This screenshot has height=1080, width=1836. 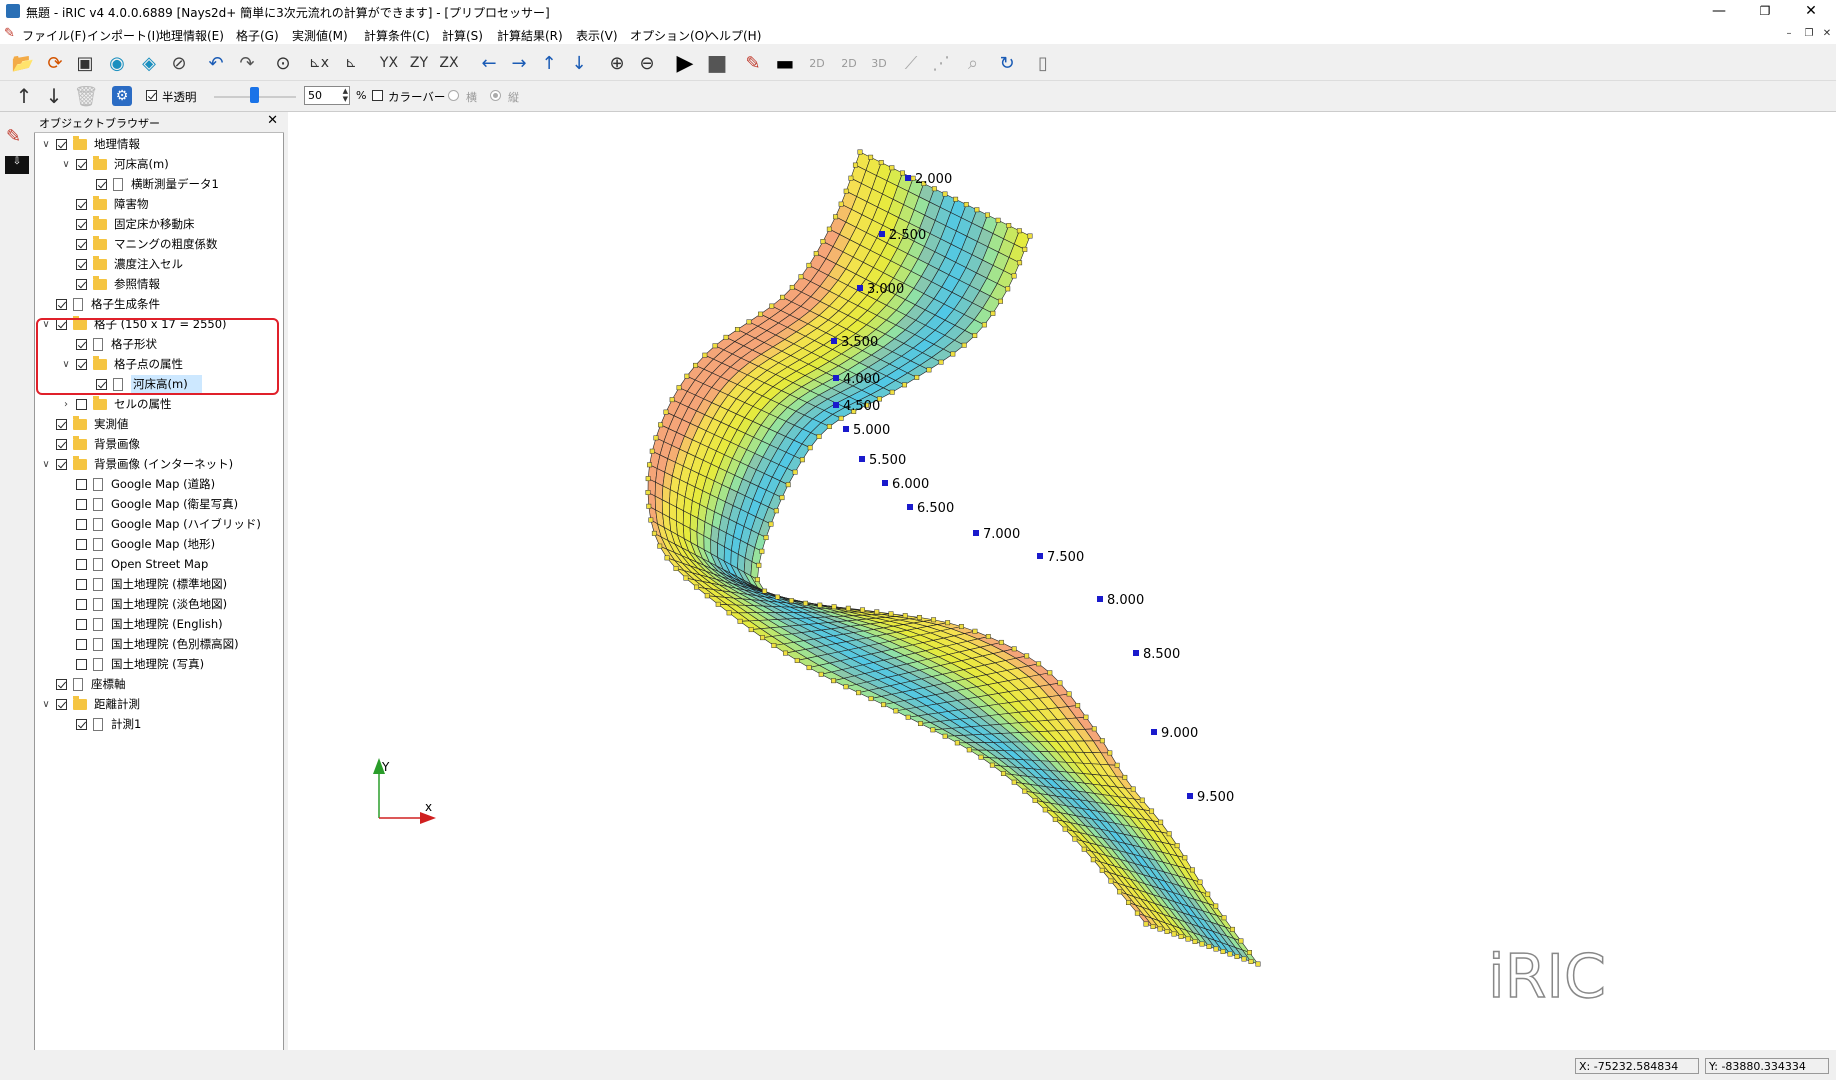 I want to click on menu-calc-condition: 計算条件(C), so click(x=397, y=35).